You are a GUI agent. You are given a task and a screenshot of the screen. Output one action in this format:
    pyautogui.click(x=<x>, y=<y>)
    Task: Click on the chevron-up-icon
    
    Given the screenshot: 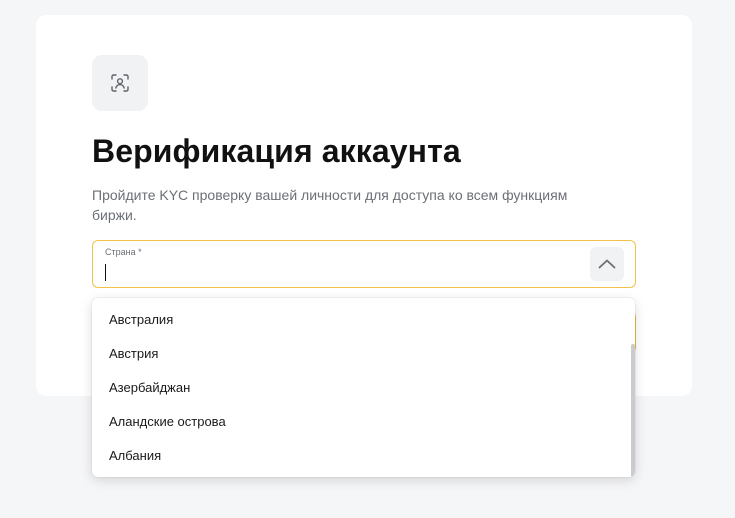 What is the action you would take?
    pyautogui.click(x=607, y=264)
    